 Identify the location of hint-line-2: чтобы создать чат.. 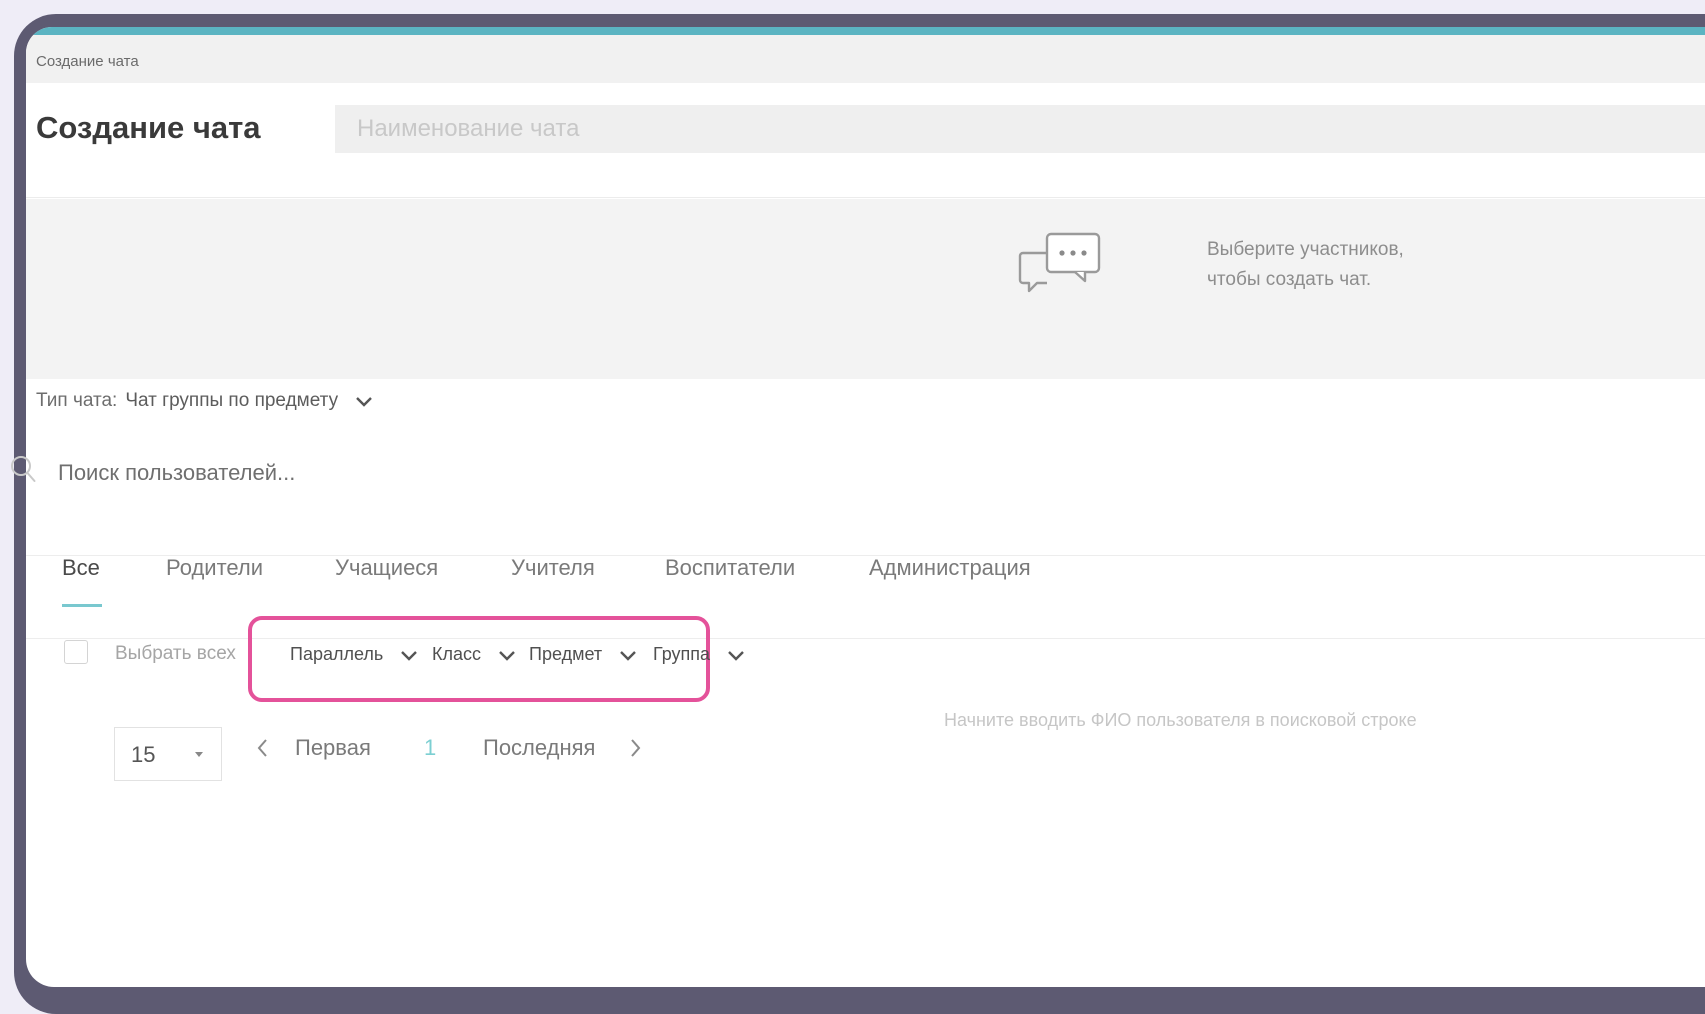
(1289, 279).